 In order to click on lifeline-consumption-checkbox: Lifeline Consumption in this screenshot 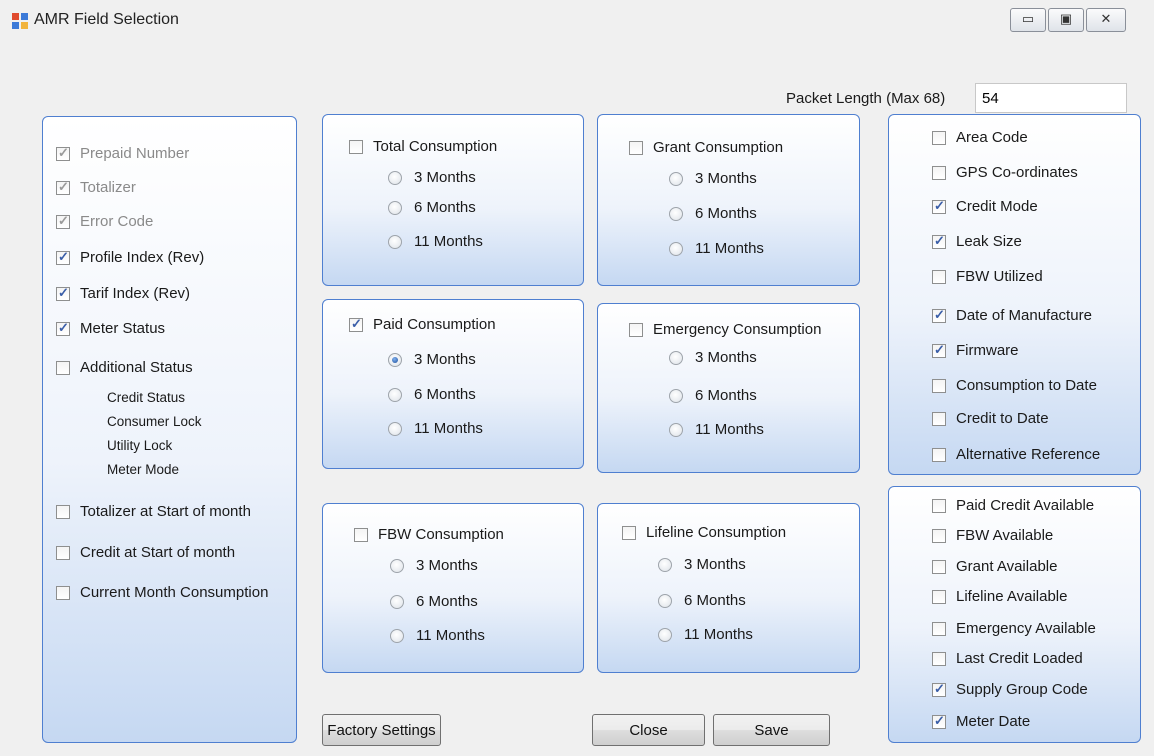, I will do `click(704, 532)`.